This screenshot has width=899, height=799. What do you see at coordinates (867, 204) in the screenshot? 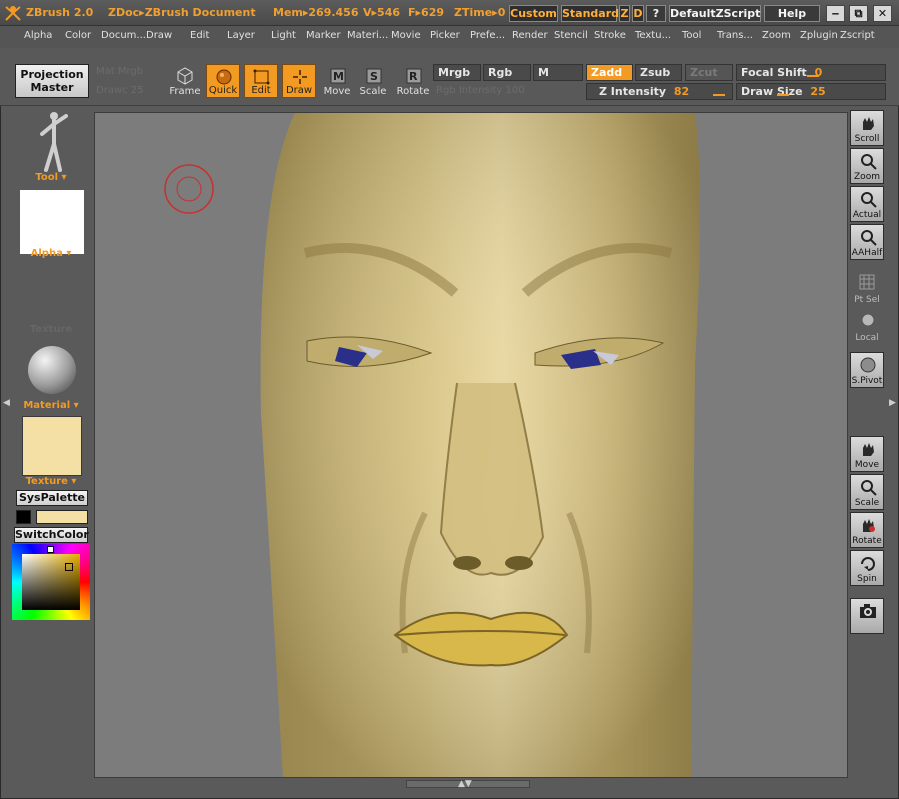
I see `actual-button: Actual` at bounding box center [867, 204].